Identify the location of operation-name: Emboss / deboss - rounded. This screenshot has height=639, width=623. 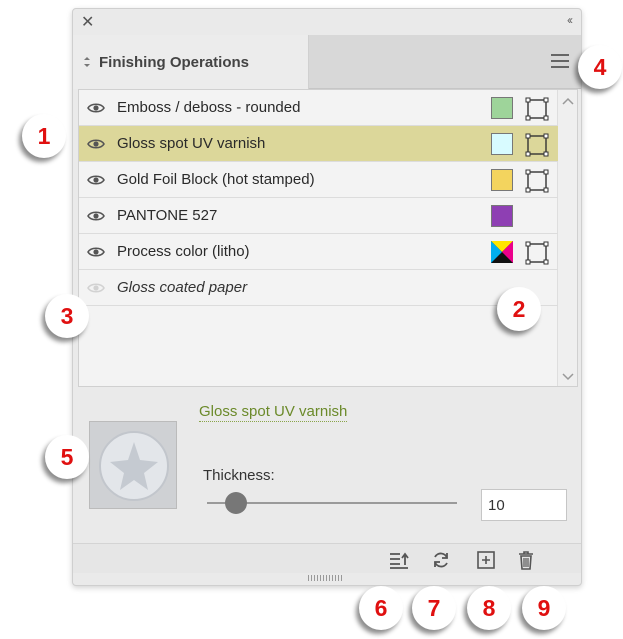
(209, 107).